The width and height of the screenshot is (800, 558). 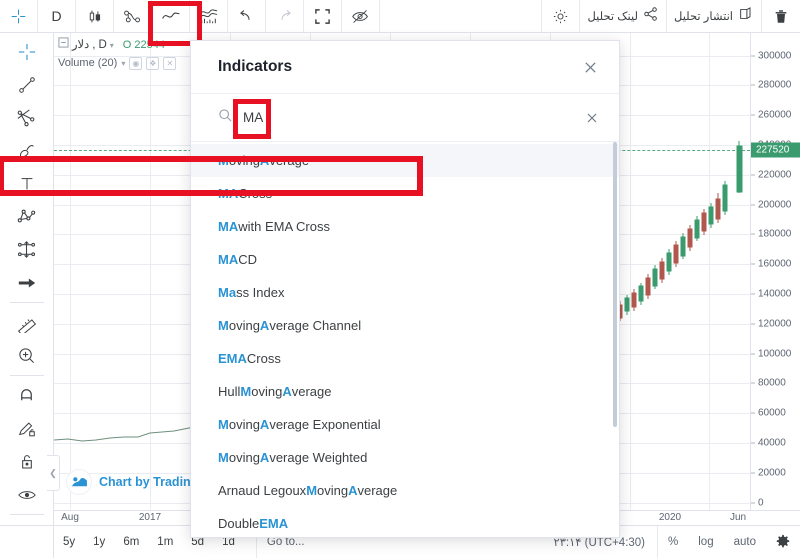 I want to click on indicators-icon, so click(x=209, y=16).